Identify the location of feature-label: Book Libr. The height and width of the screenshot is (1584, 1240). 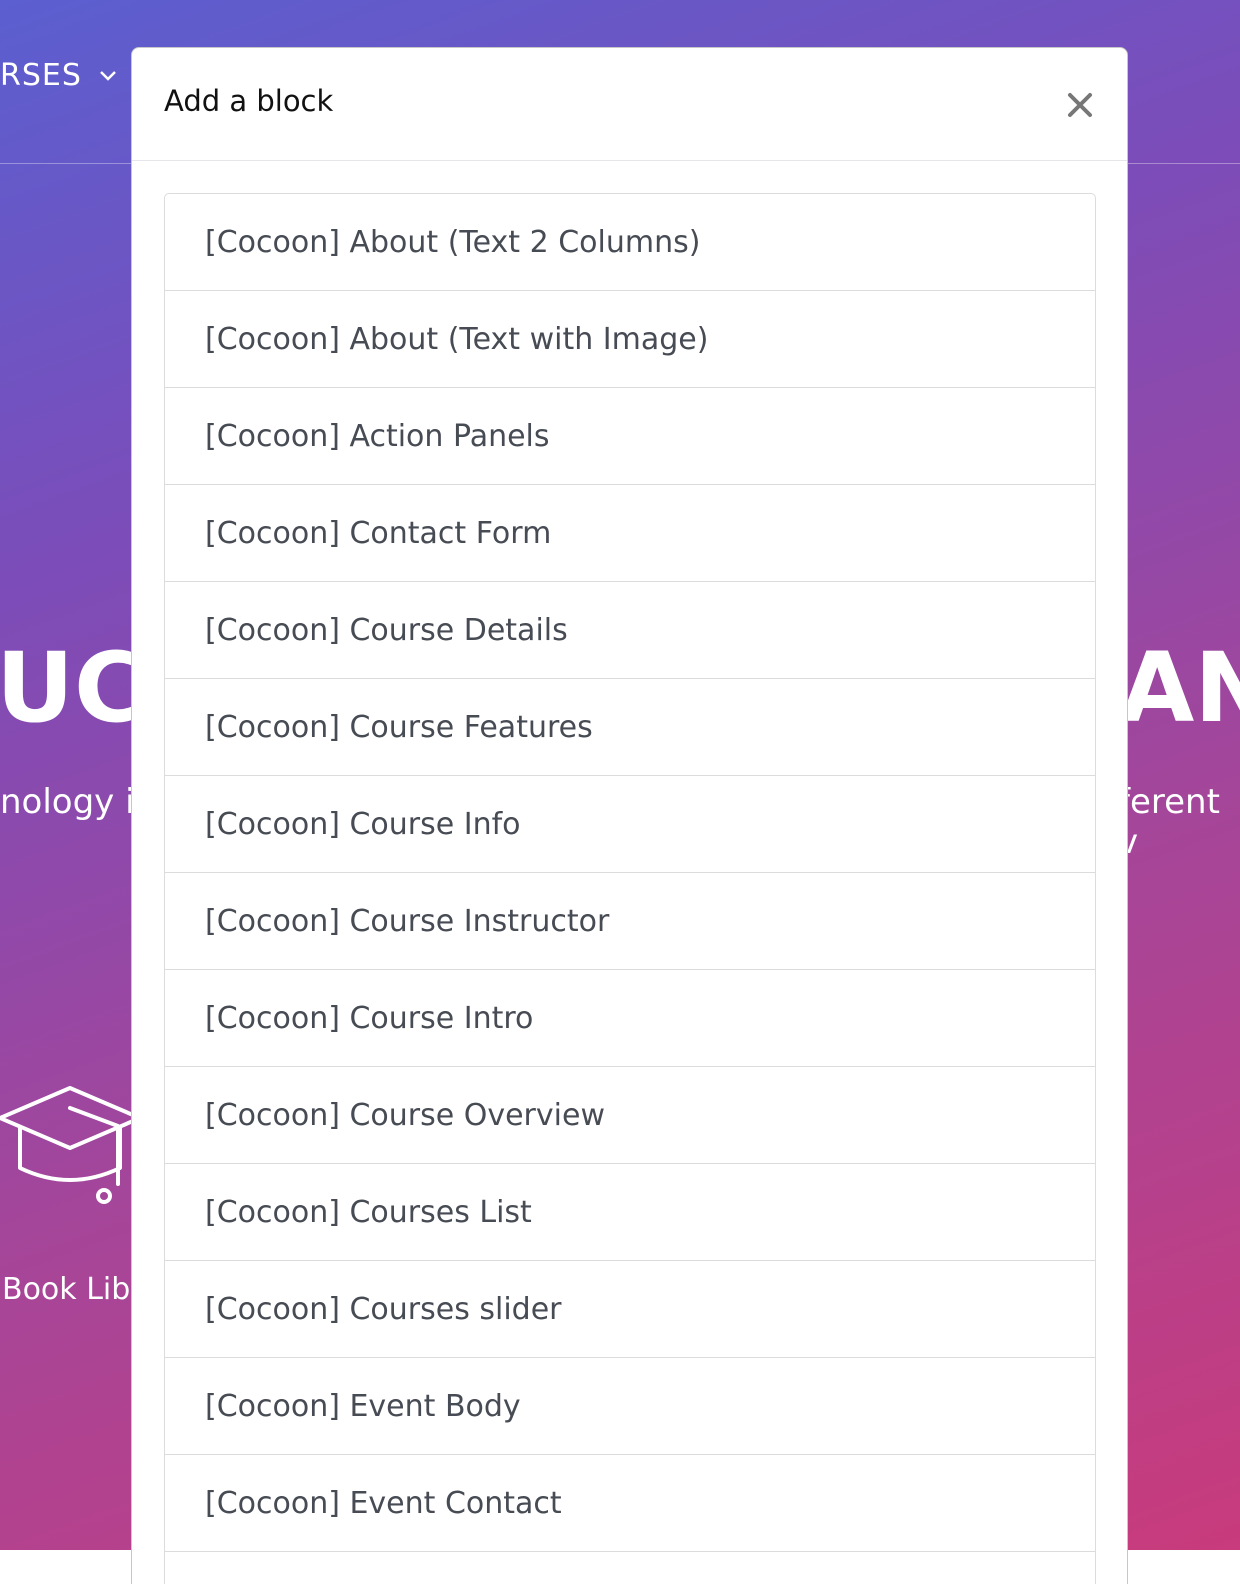
(72, 1289).